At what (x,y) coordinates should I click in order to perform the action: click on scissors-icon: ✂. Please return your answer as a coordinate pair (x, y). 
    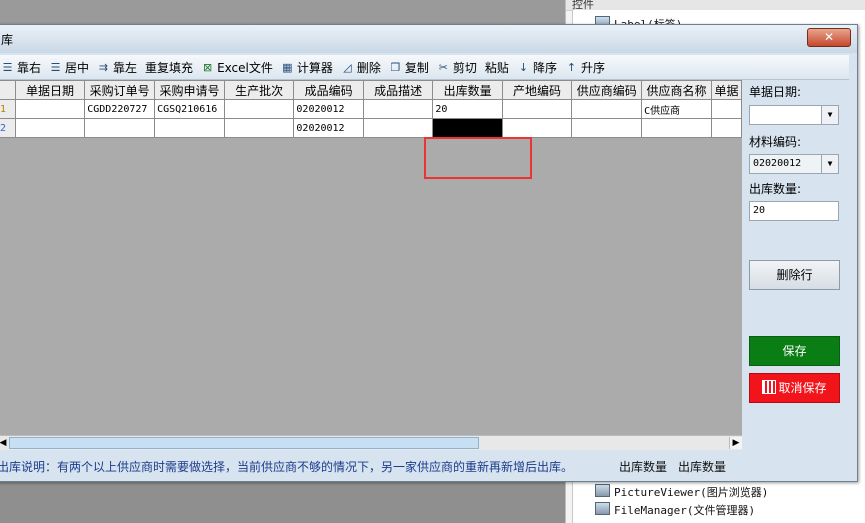
    Looking at the image, I should click on (443, 67).